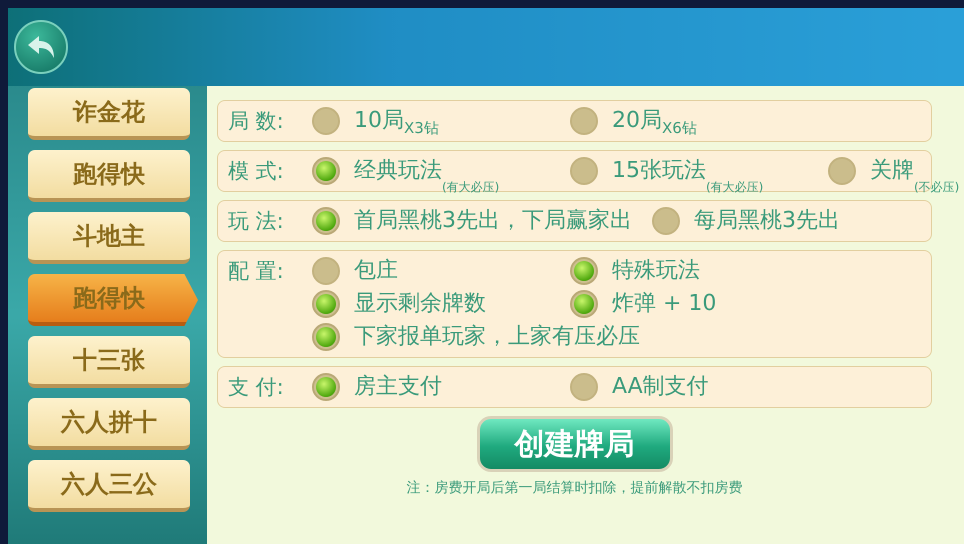 Image resolution: width=964 pixels, height=544 pixels. I want to click on option-cost: X3钻, so click(421, 128).